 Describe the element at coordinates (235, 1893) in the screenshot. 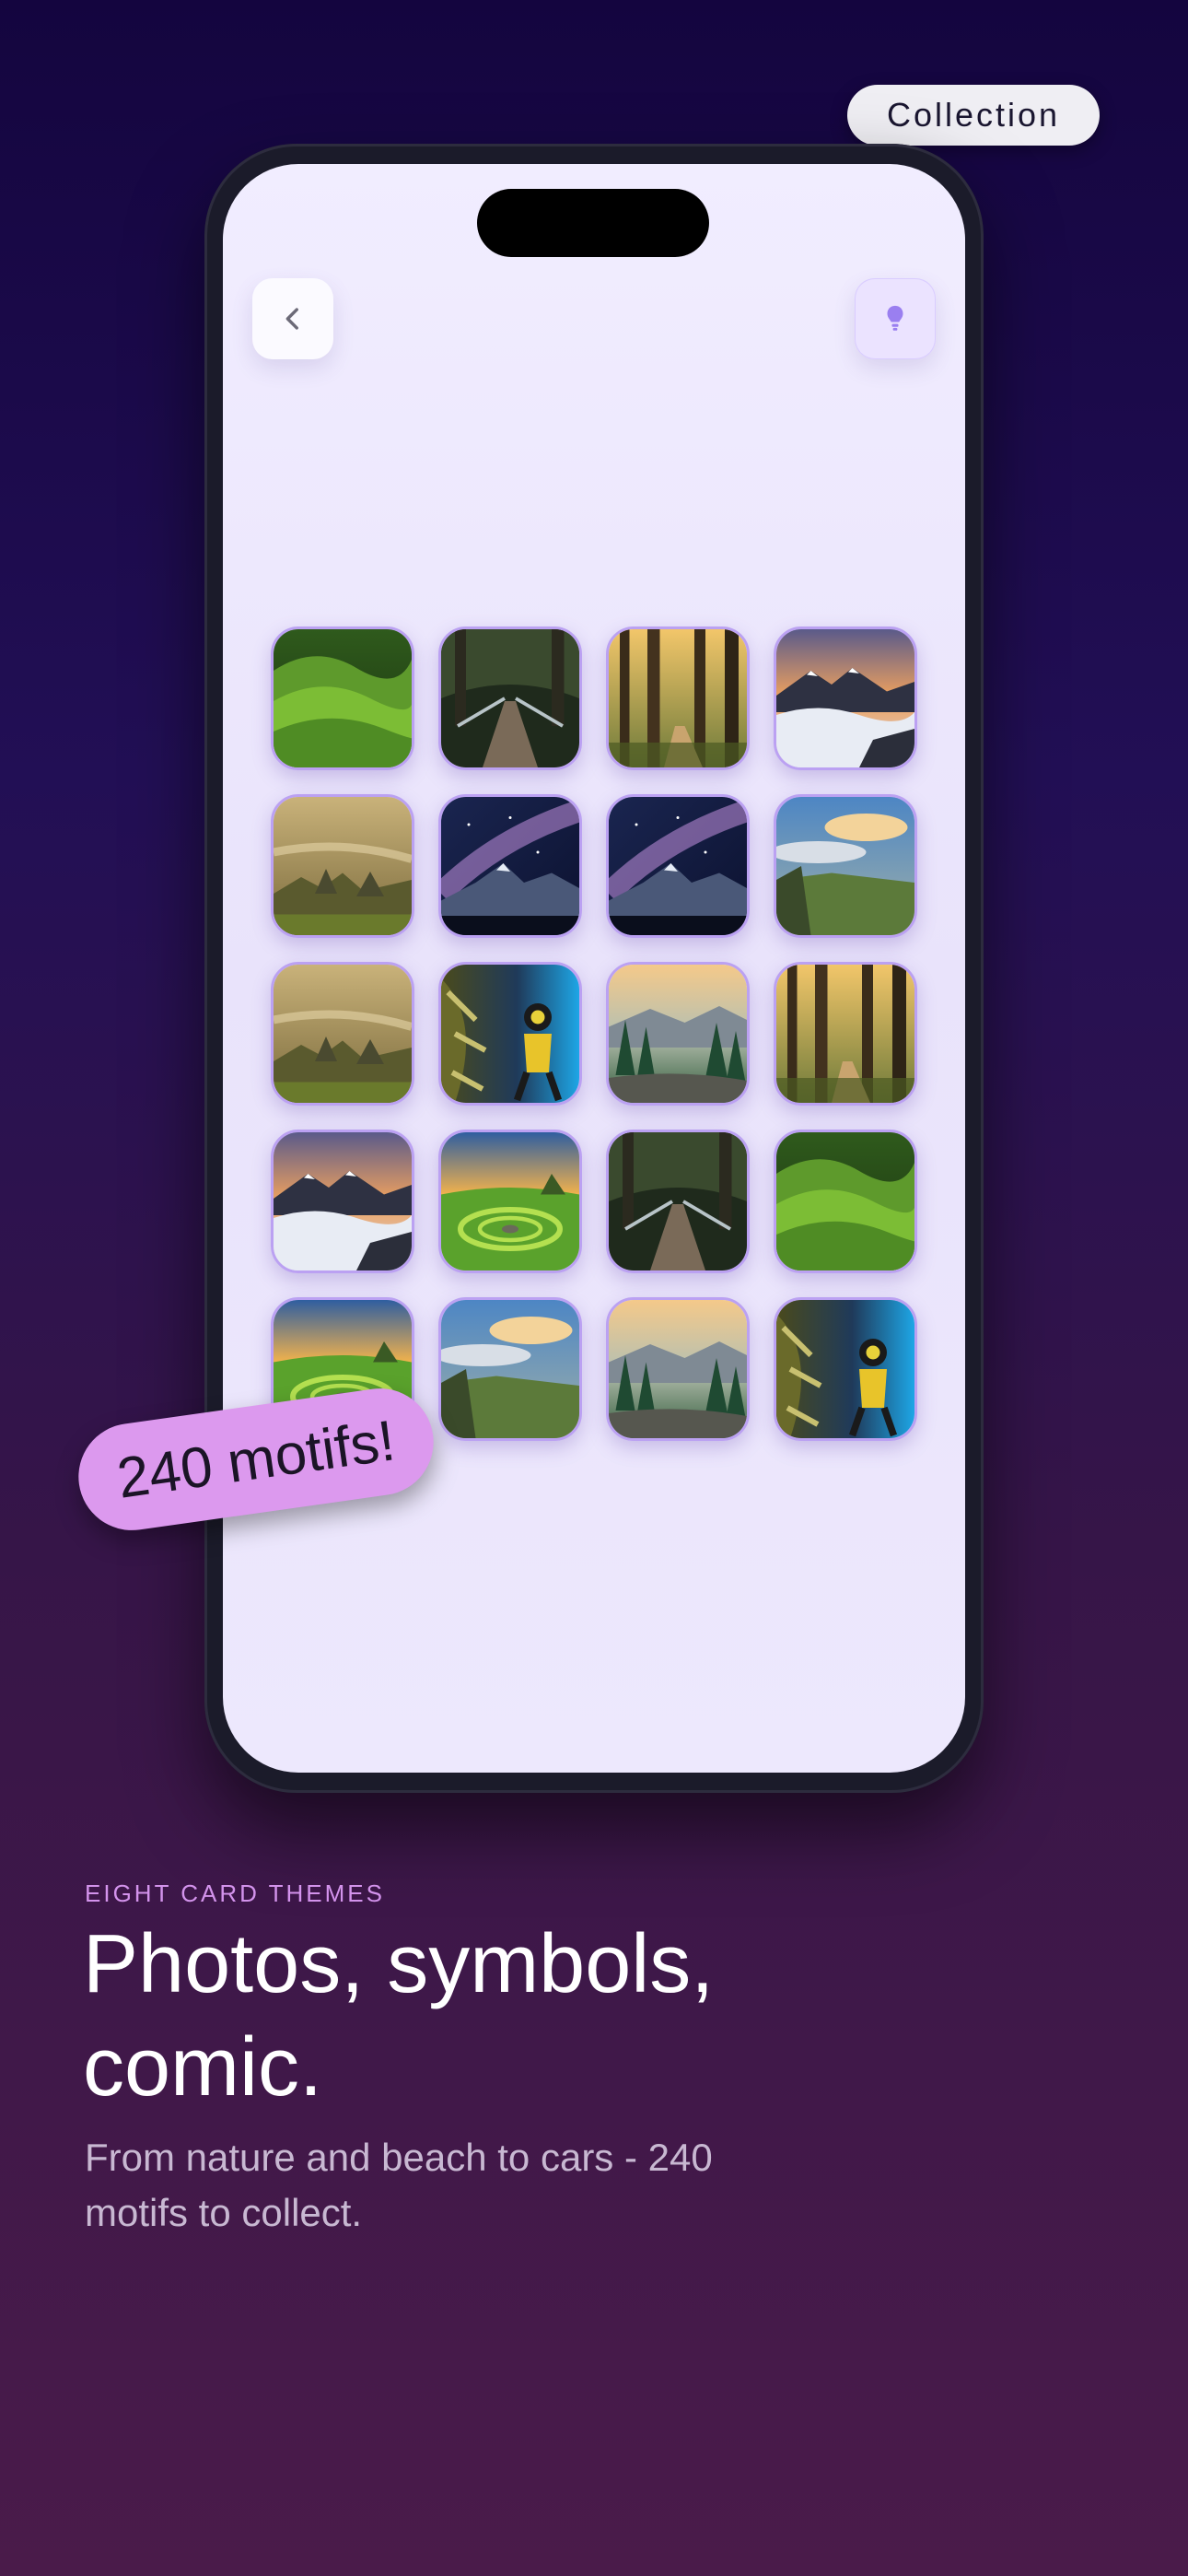

I see `section-eyebrow: EIGHT CARD THEMES` at that location.